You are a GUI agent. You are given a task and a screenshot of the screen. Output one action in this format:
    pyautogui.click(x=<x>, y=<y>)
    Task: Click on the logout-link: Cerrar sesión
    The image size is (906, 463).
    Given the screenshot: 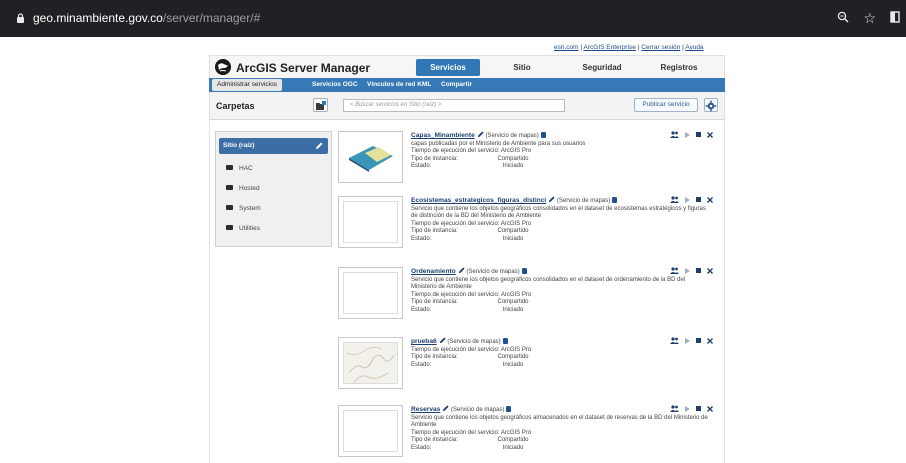 What is the action you would take?
    pyautogui.click(x=660, y=47)
    